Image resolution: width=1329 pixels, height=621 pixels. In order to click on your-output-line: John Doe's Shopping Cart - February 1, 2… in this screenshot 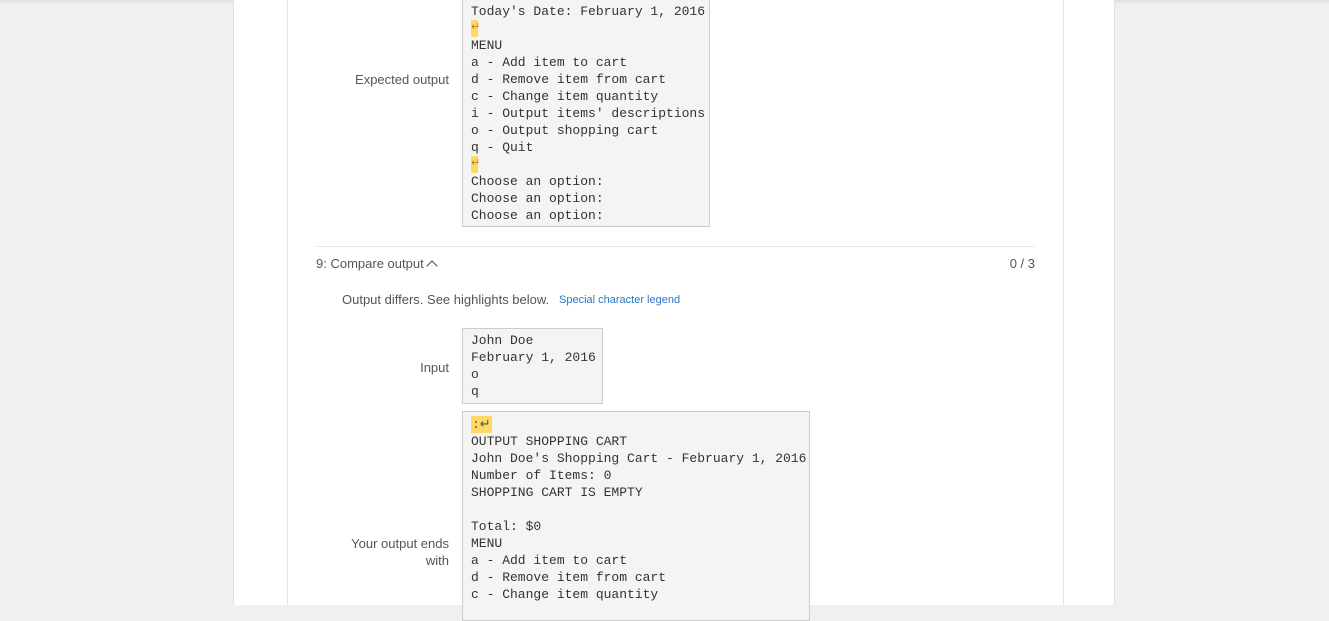, I will do `click(639, 458)`.